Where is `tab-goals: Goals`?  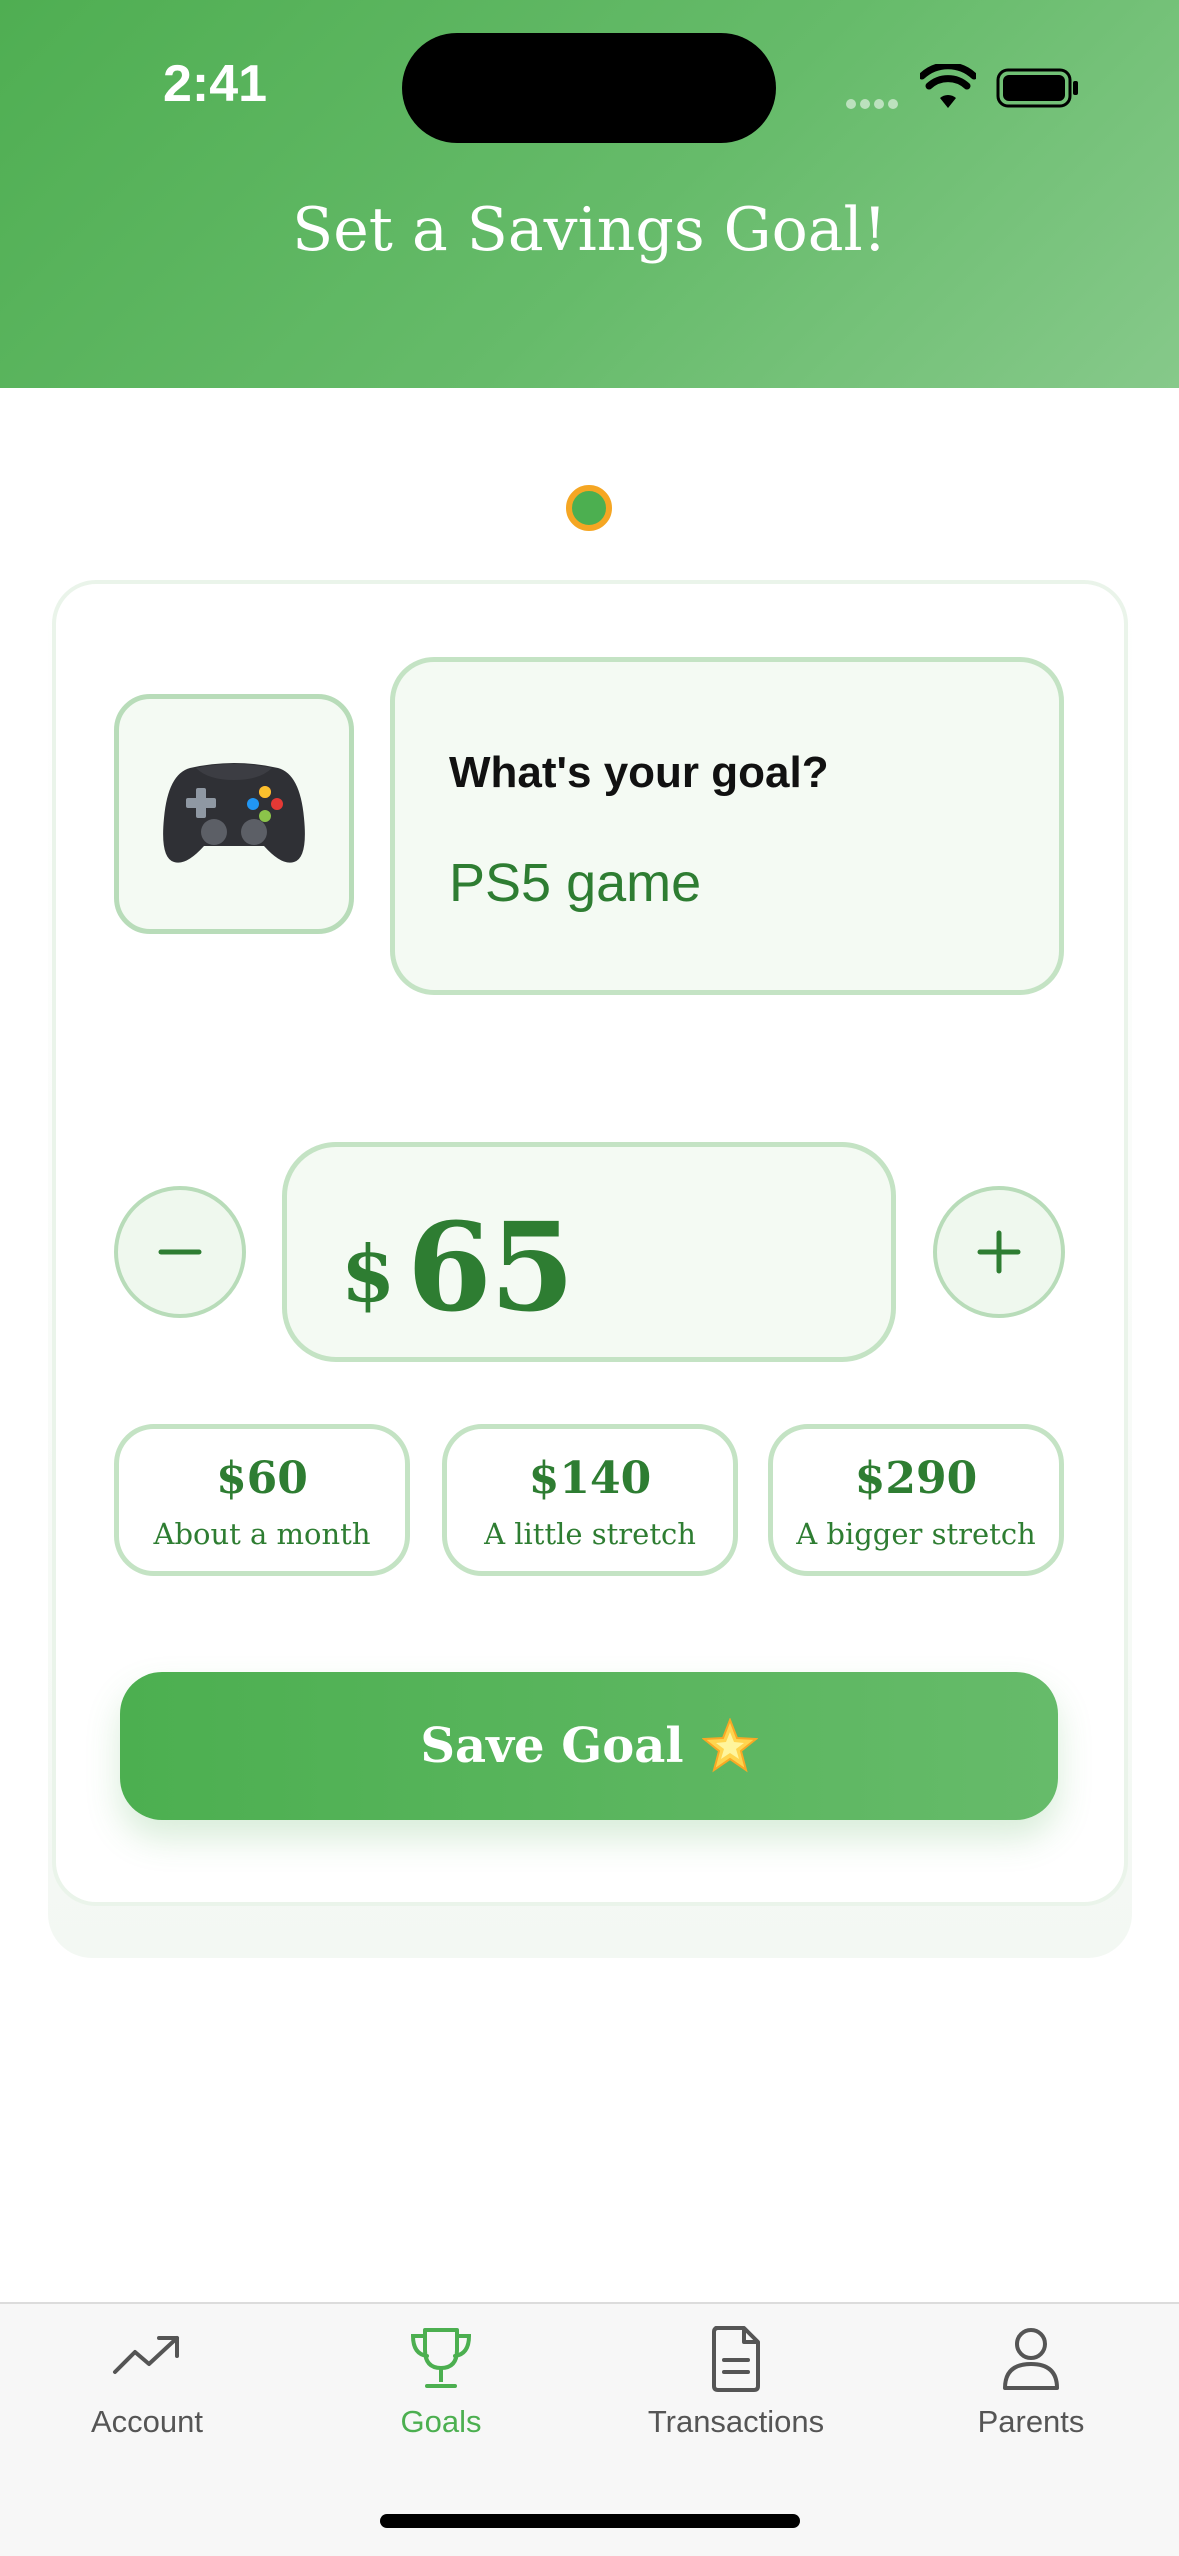
tab-goals: Goals is located at coordinates (441, 2384).